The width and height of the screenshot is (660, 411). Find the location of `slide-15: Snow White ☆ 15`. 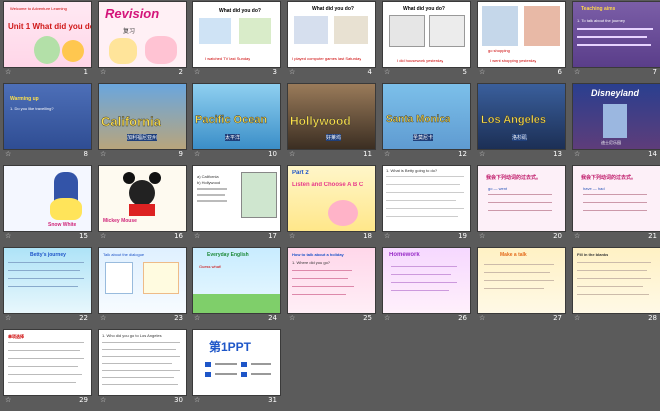

slide-15: Snow White ☆ 15 is located at coordinates (51, 206).